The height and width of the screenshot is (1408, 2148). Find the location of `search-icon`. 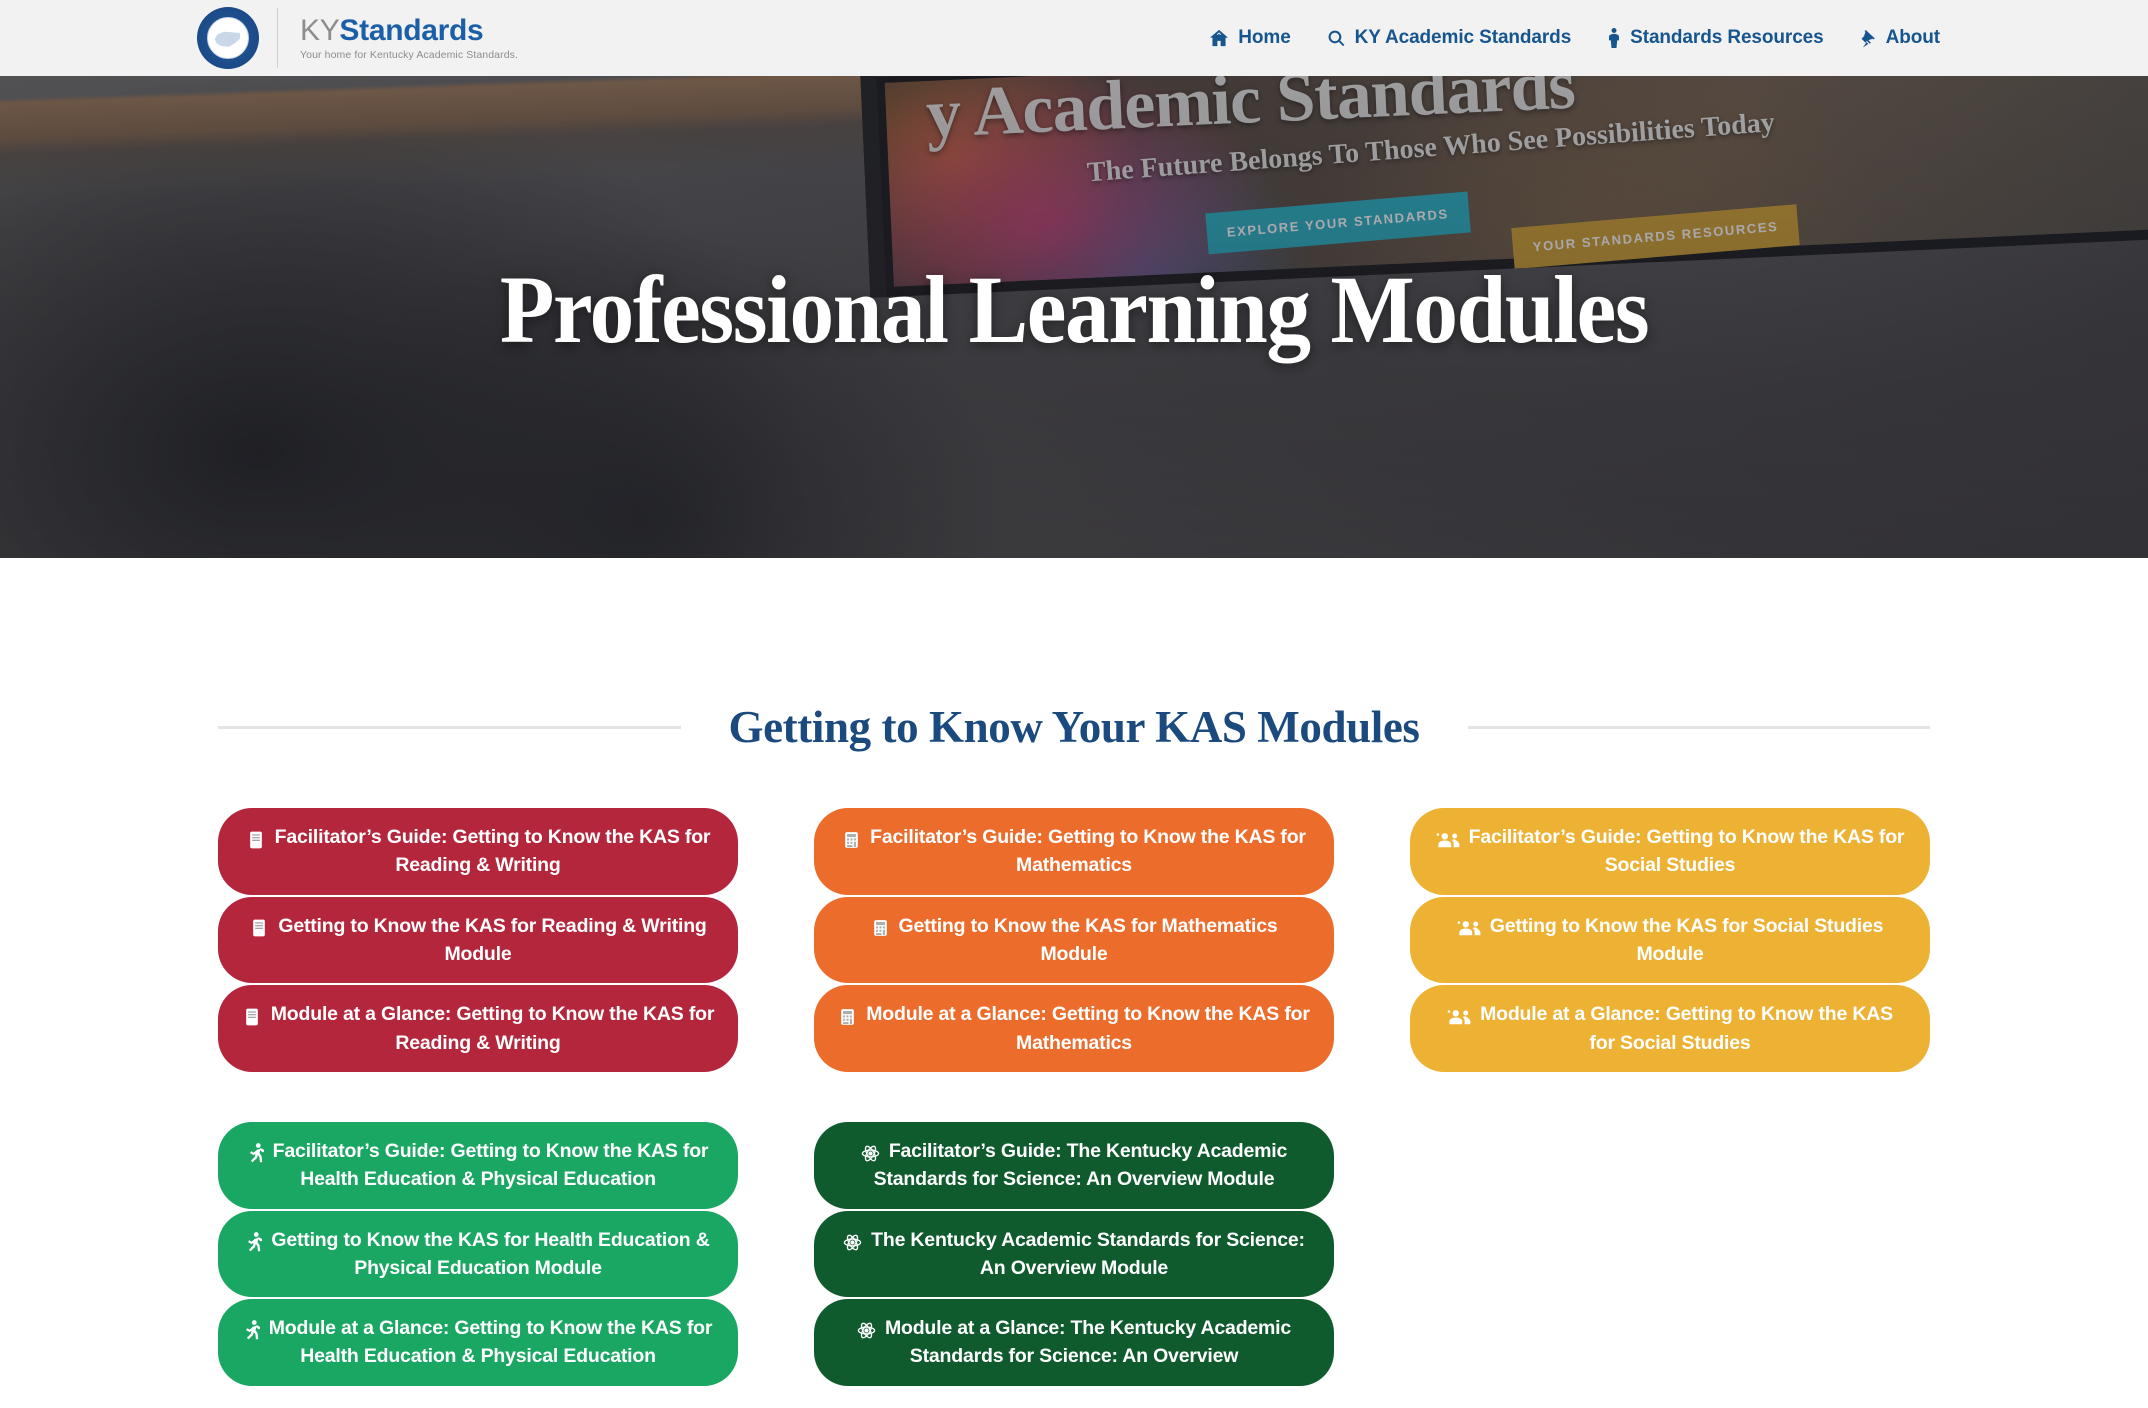

search-icon is located at coordinates (1336, 38).